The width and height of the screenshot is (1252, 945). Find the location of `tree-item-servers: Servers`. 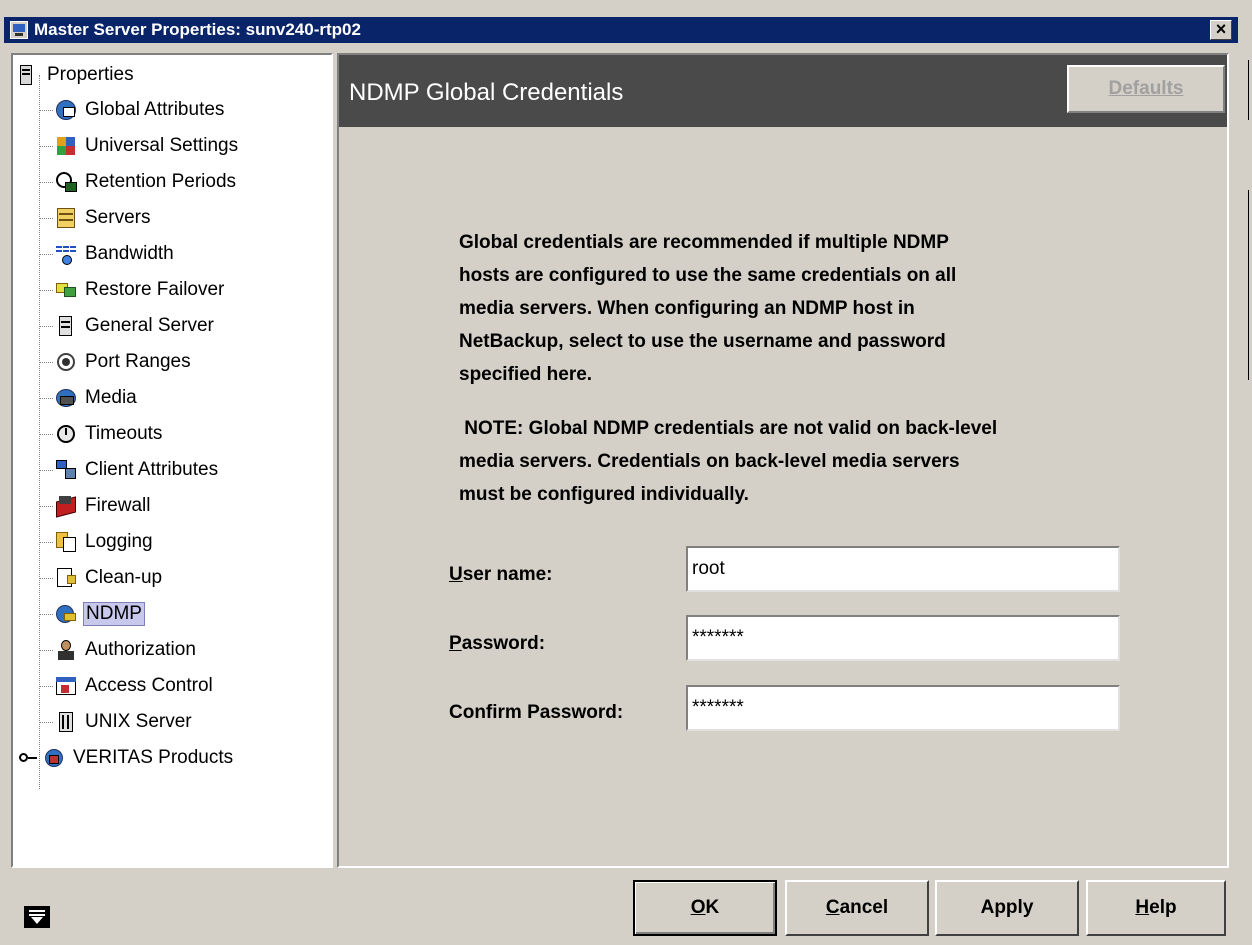

tree-item-servers: Servers is located at coordinates (103, 218).